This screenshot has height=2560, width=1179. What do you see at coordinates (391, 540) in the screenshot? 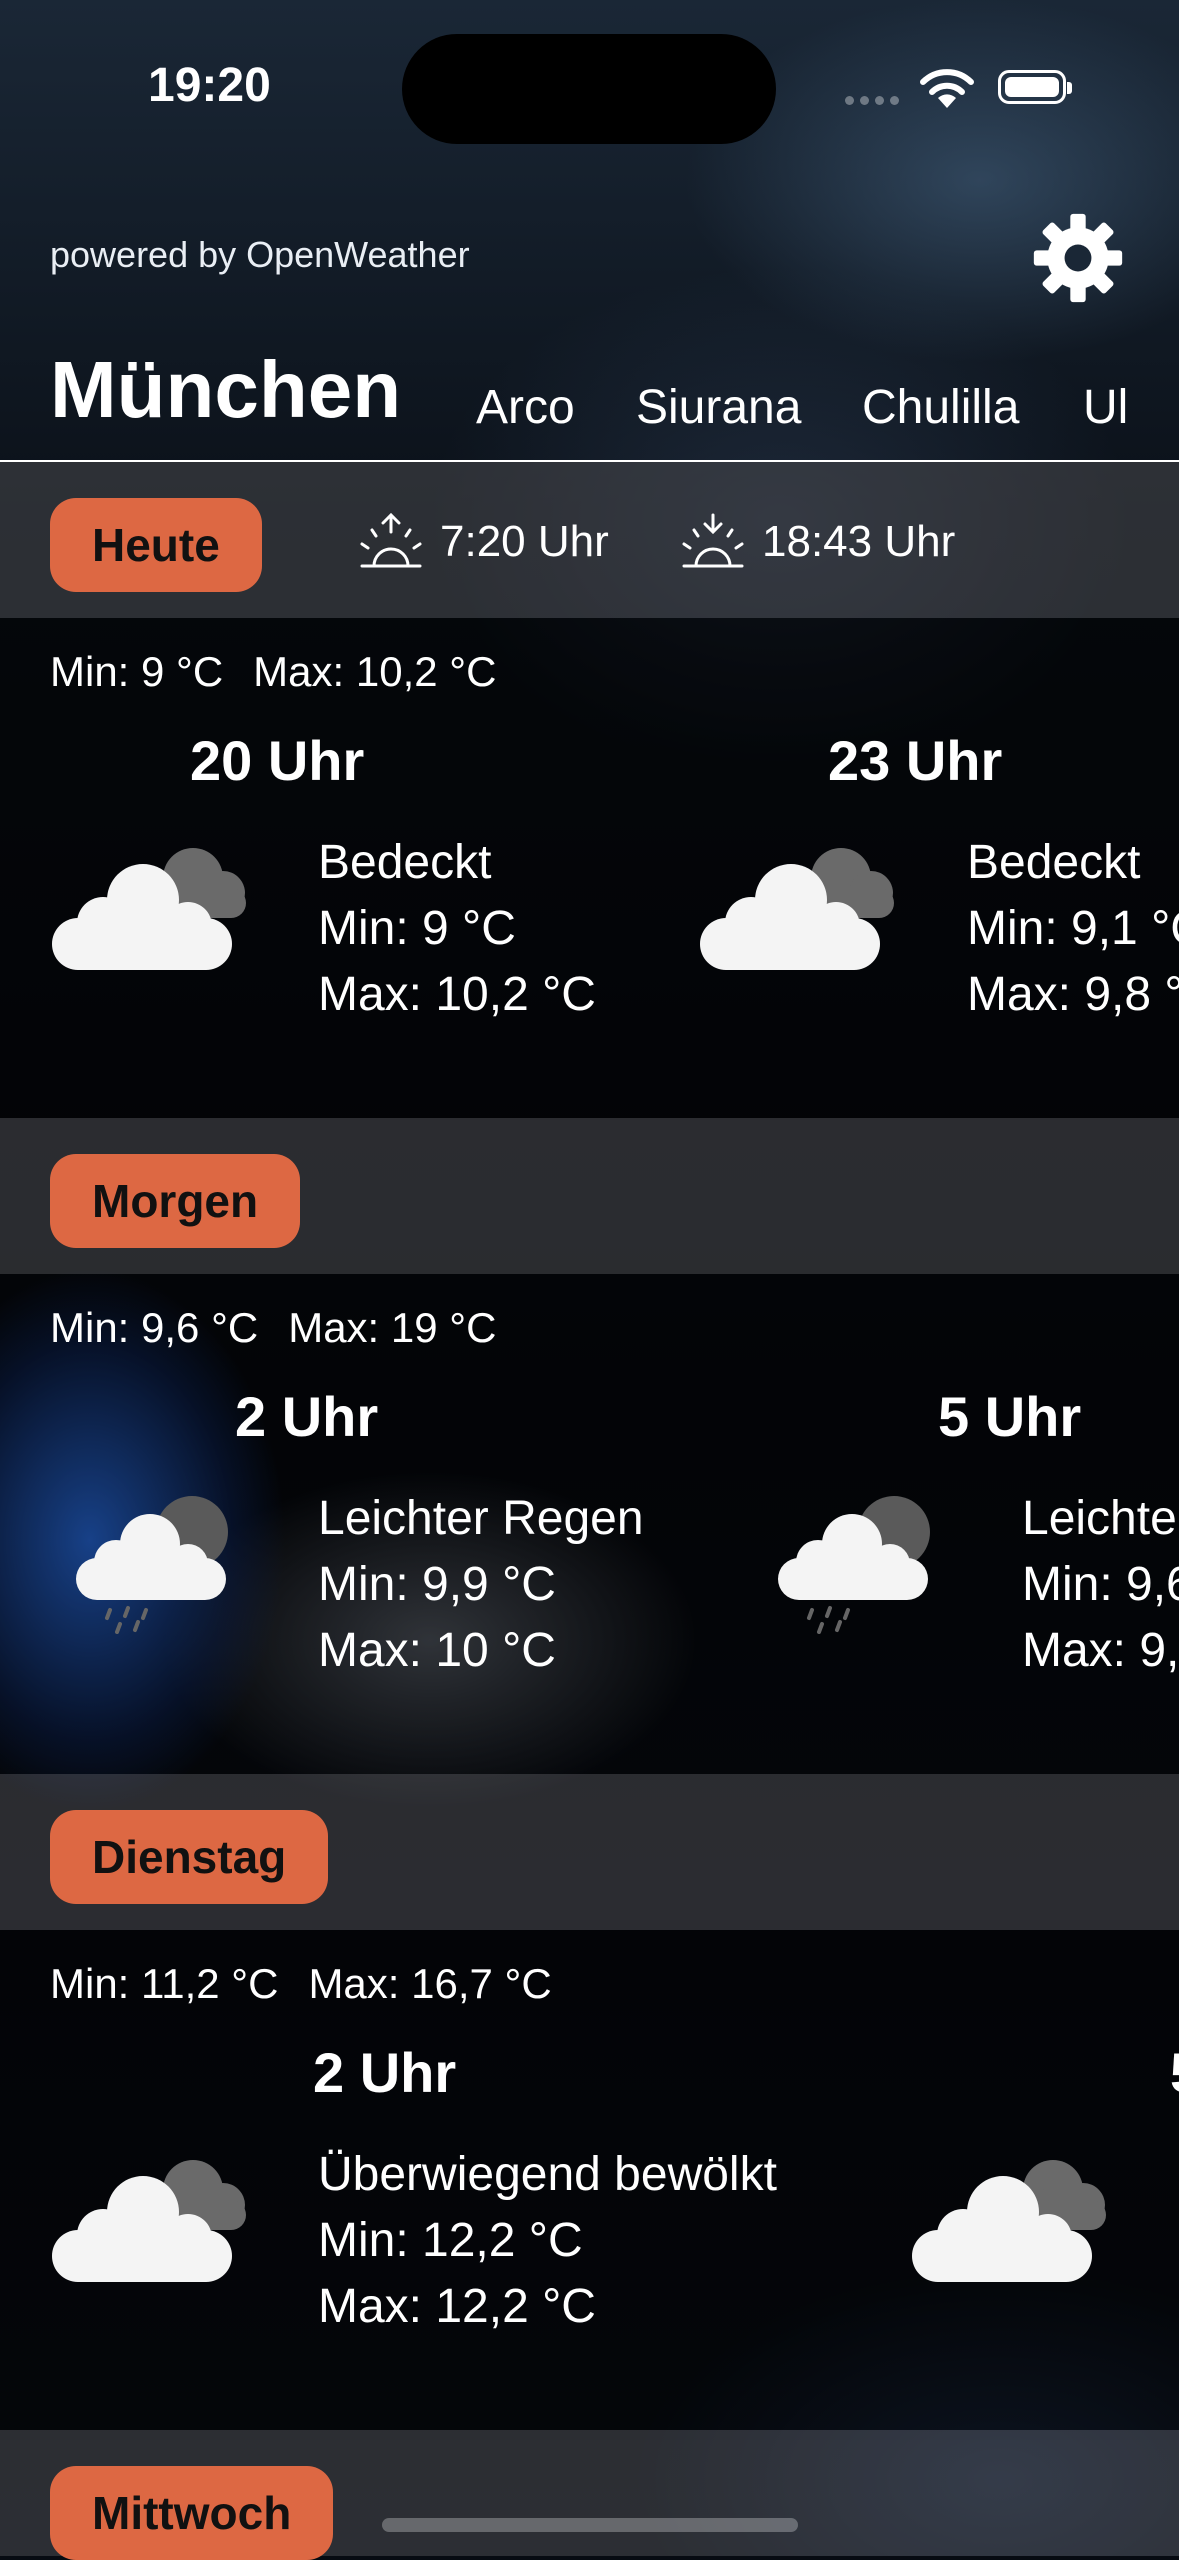
I see `sunrise-icon` at bounding box center [391, 540].